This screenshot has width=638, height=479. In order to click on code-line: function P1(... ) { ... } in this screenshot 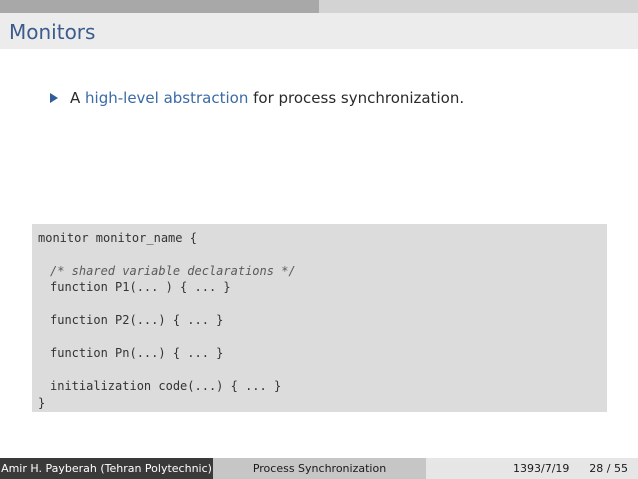, I will do `click(140, 287)`.